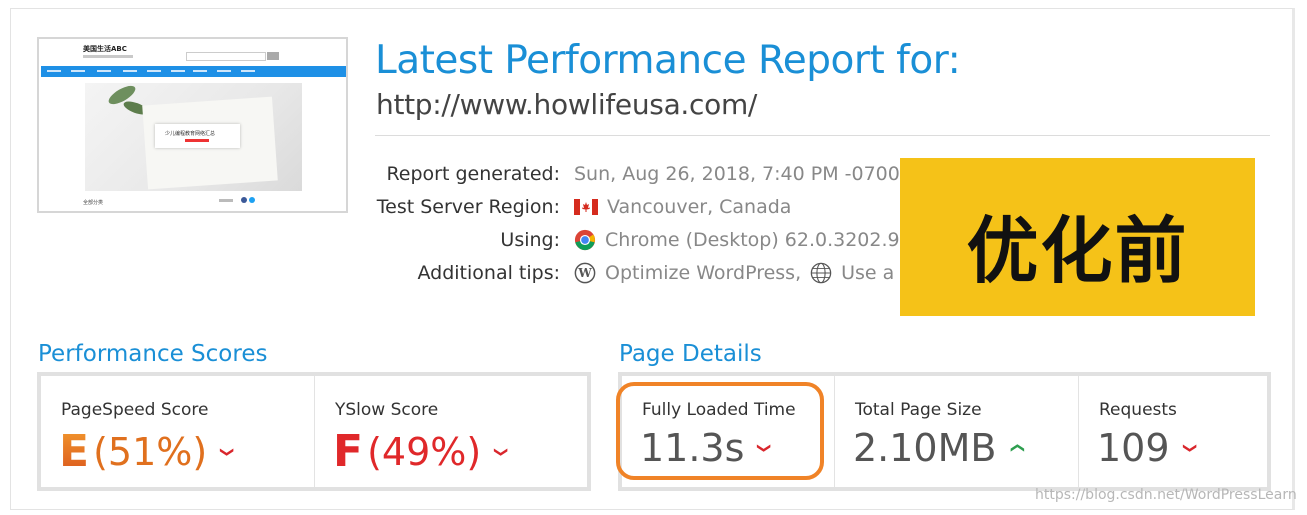  I want to click on requests-label: Requests, so click(1138, 410).